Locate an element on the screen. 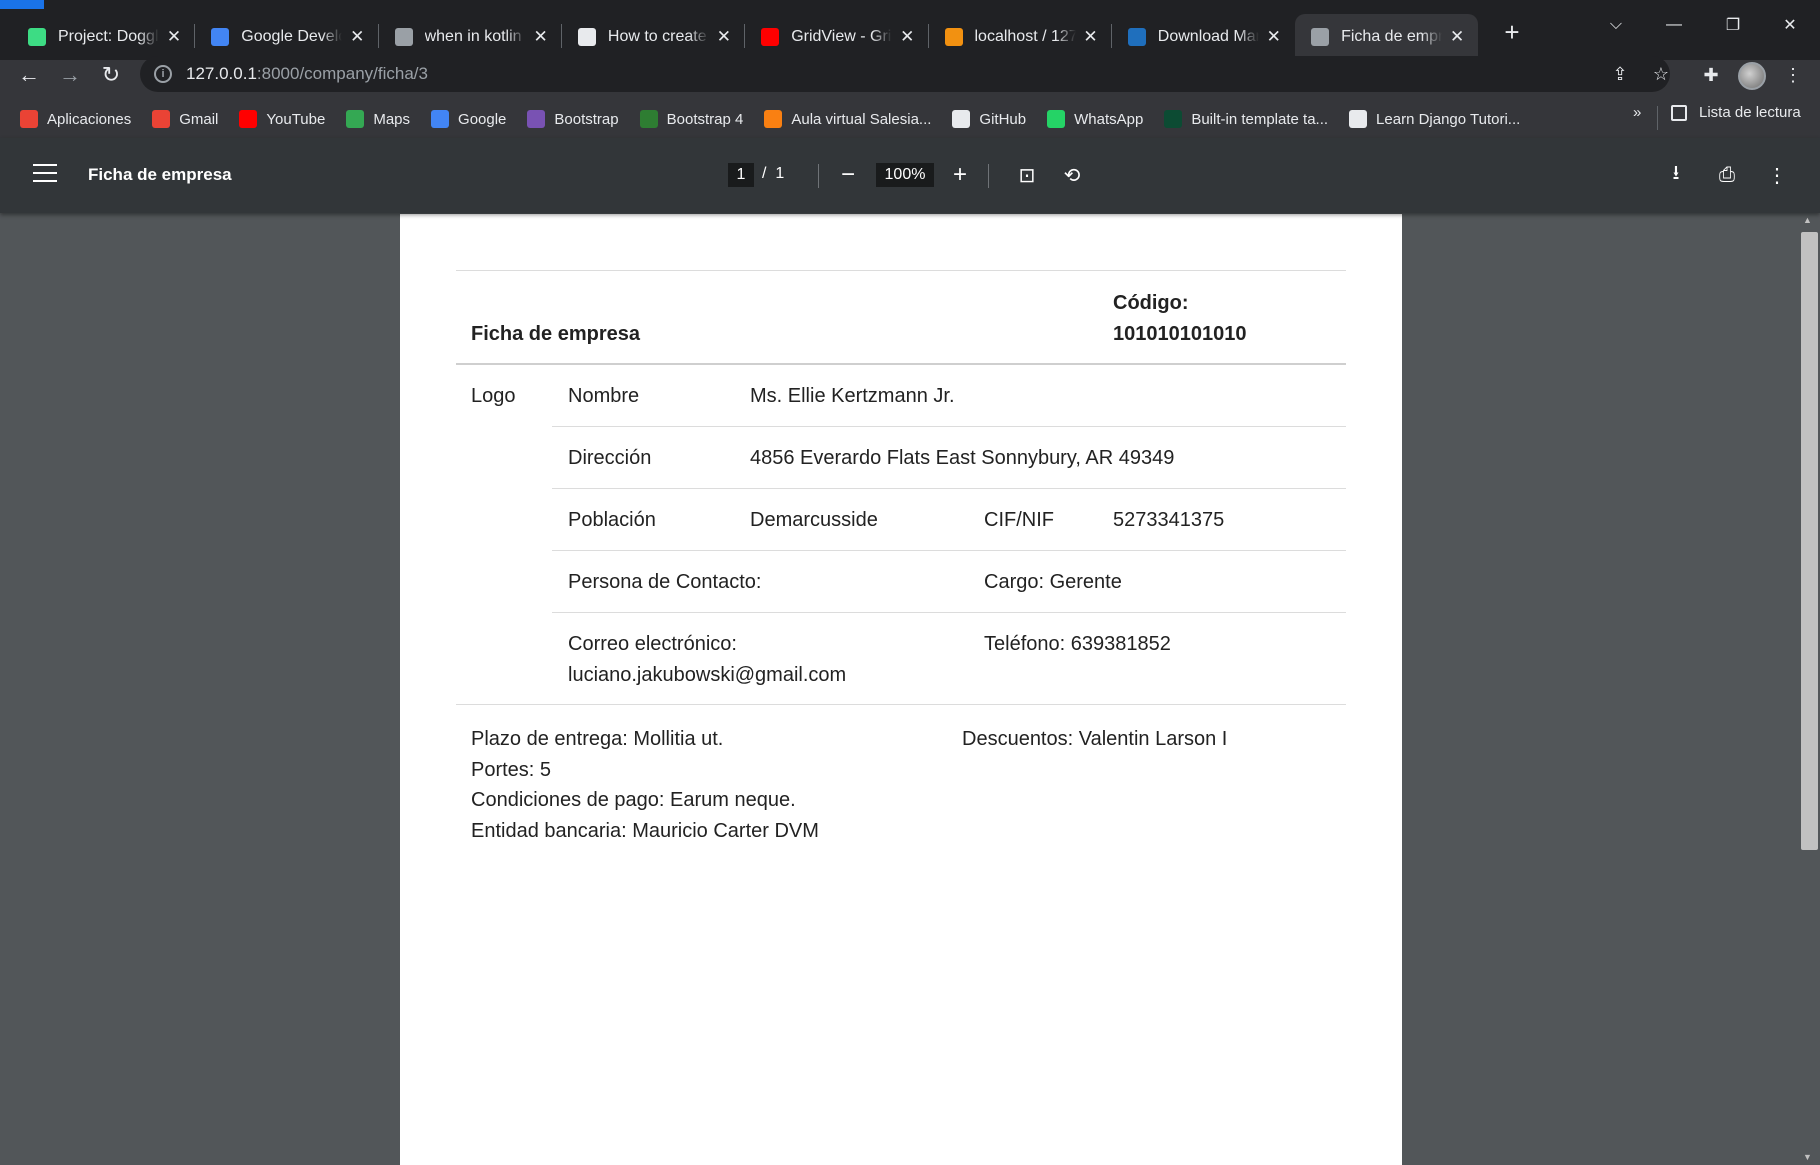 The image size is (1820, 1165). browser-tab: Download Mari ✕ is located at coordinates (1203, 37).